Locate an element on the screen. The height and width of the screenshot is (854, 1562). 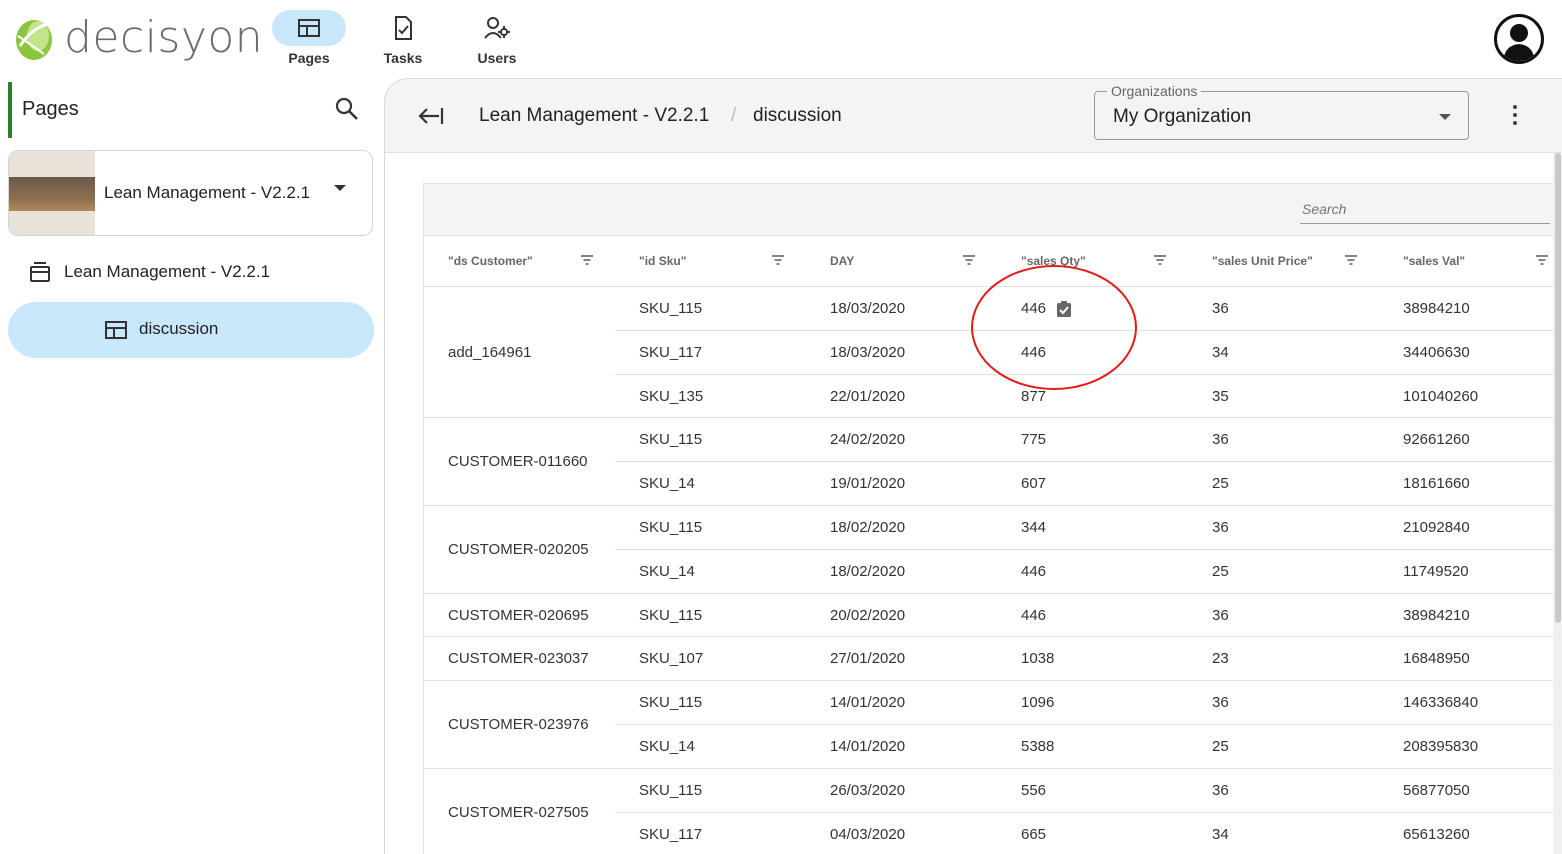
price-cell: 35 is located at coordinates (1220, 396).